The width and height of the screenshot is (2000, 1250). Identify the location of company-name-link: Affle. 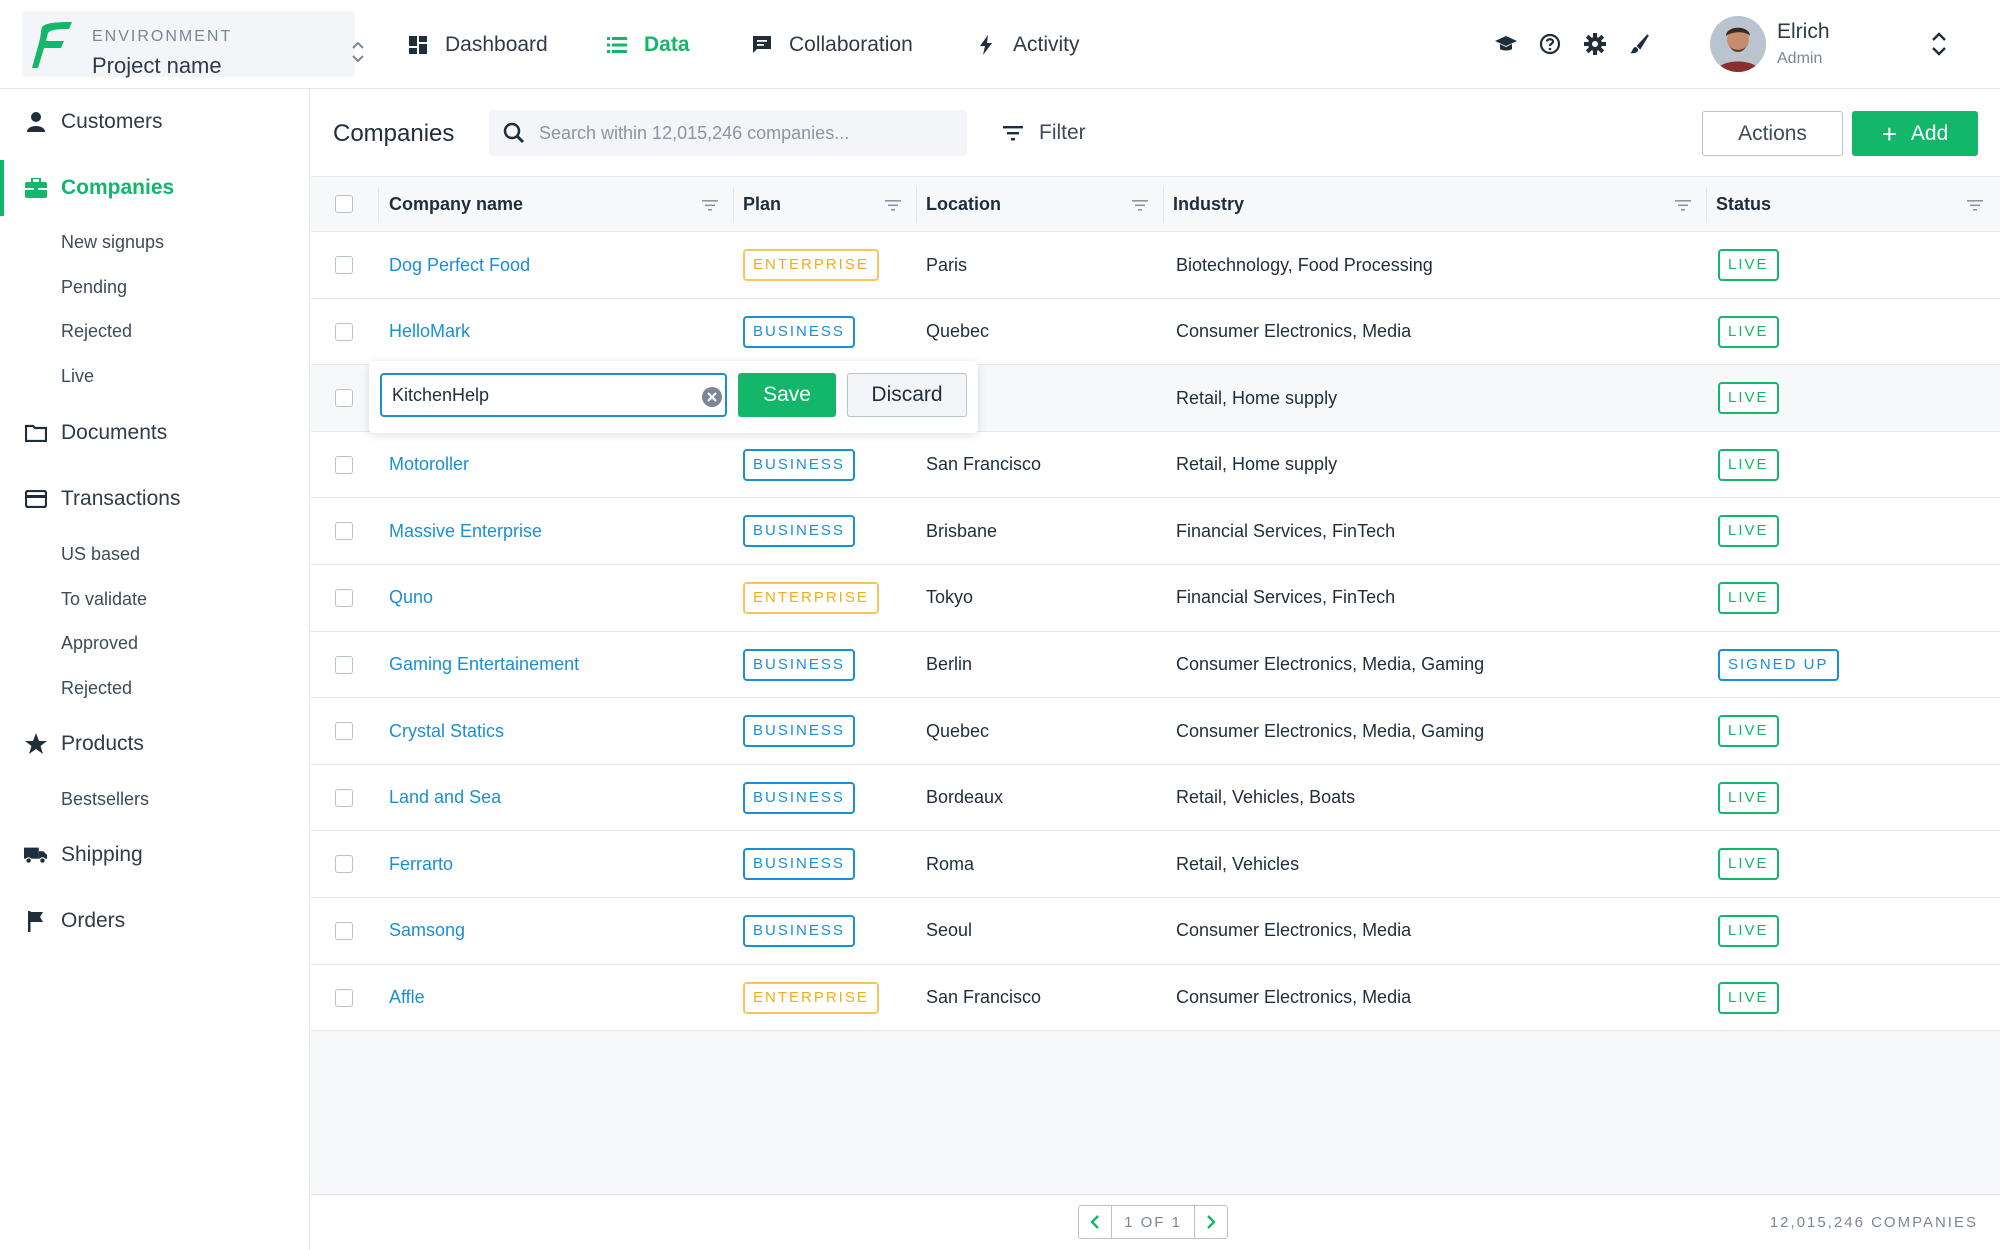
(407, 998).